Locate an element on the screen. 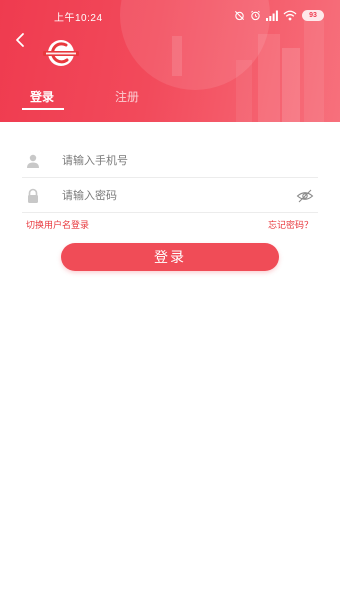  status-icons: 93 is located at coordinates (279, 15).